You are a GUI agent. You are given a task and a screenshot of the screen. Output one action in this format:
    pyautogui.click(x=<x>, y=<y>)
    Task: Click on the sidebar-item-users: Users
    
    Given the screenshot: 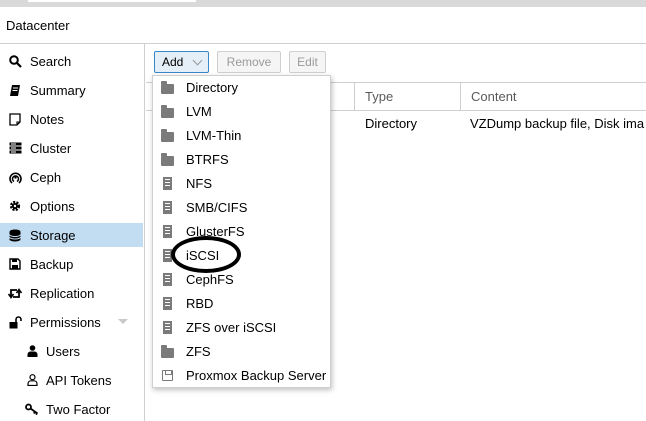 What is the action you would take?
    pyautogui.click(x=71, y=351)
    